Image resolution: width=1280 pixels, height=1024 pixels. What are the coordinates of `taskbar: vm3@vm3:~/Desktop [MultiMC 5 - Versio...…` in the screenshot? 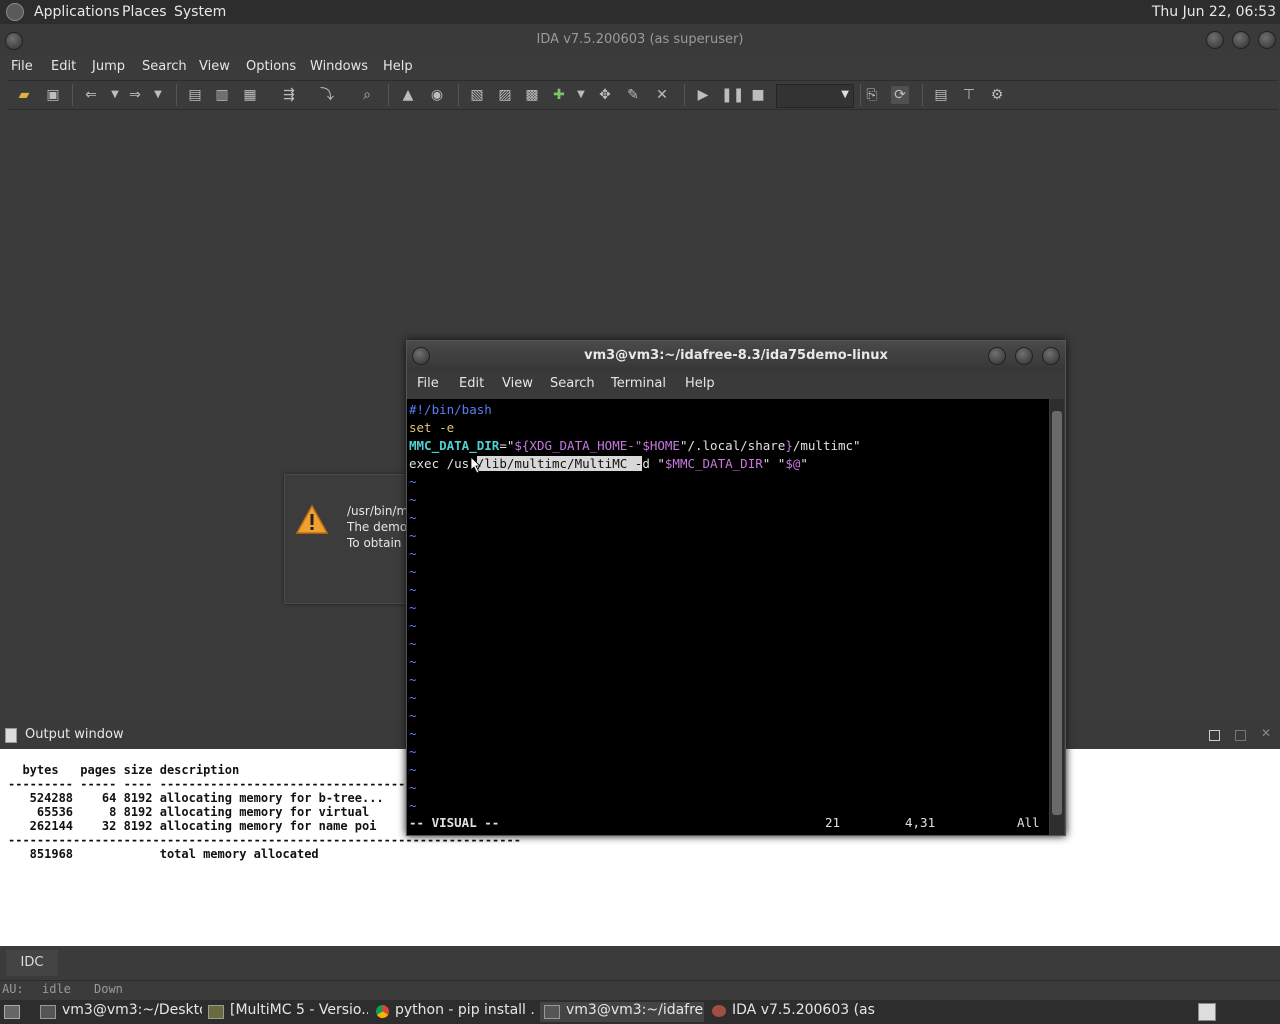 It's located at (640, 1012).